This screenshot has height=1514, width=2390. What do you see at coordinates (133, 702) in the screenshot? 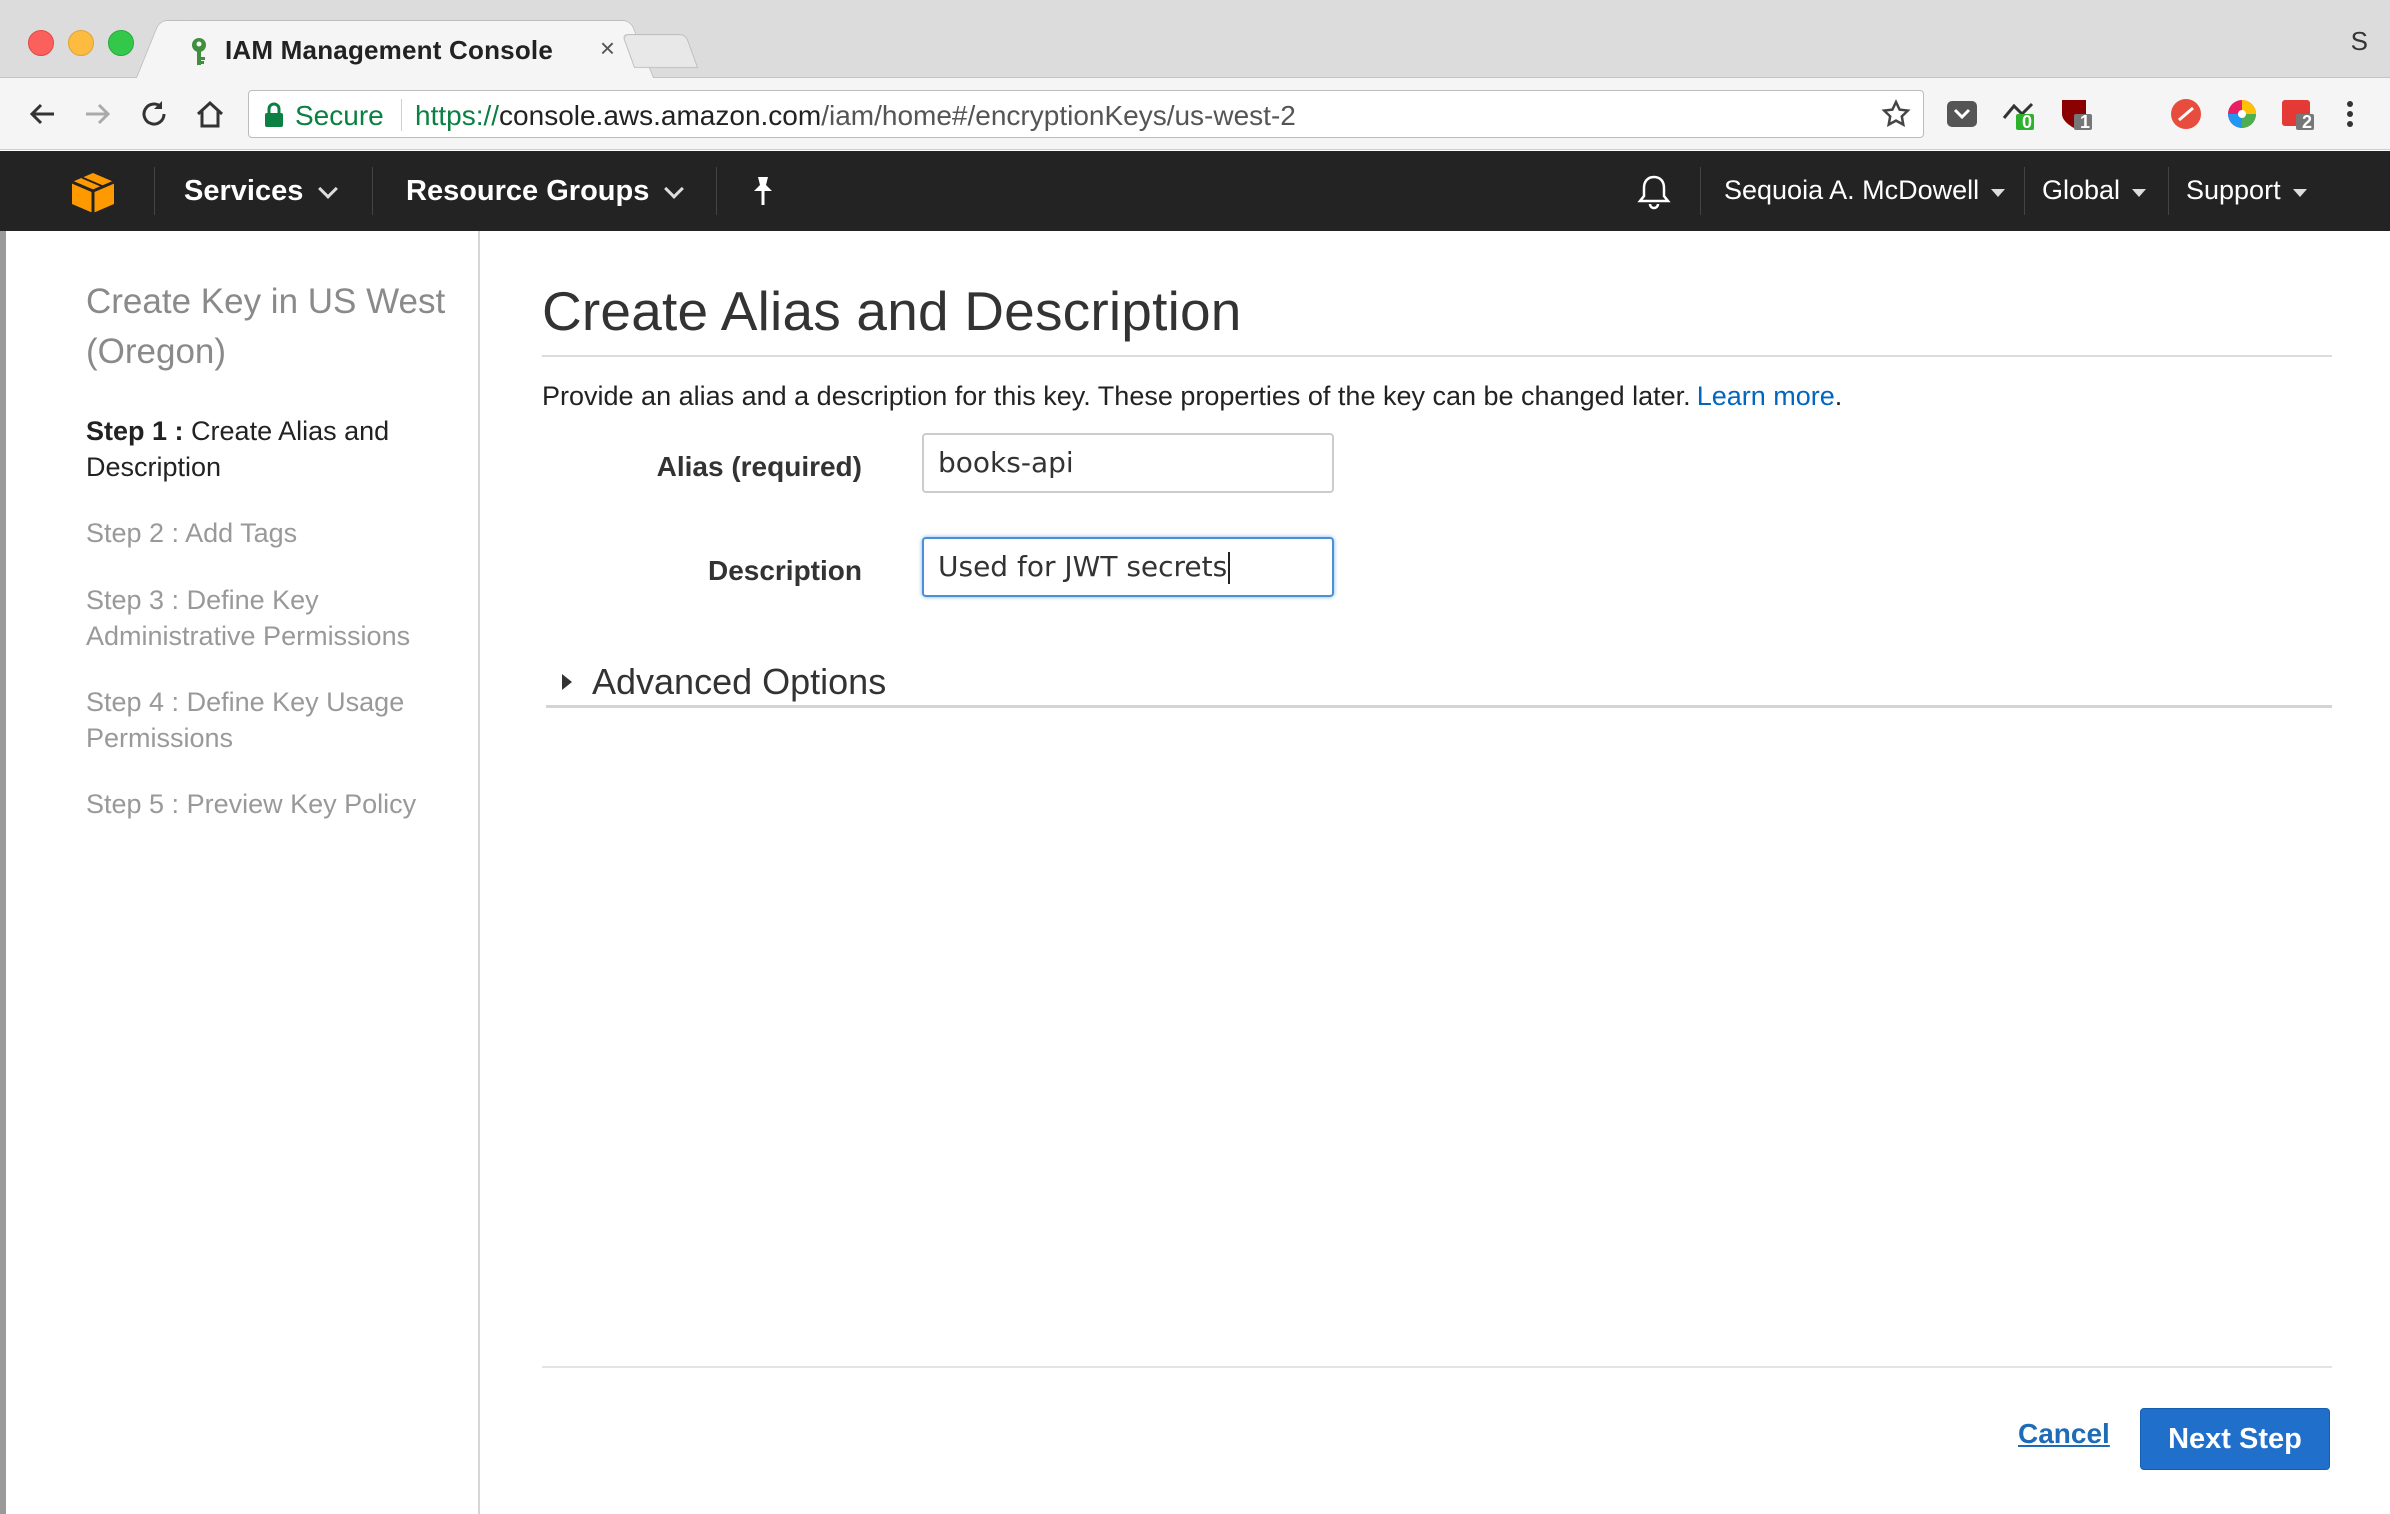
I see `step-prefix: Step 4 :` at bounding box center [133, 702].